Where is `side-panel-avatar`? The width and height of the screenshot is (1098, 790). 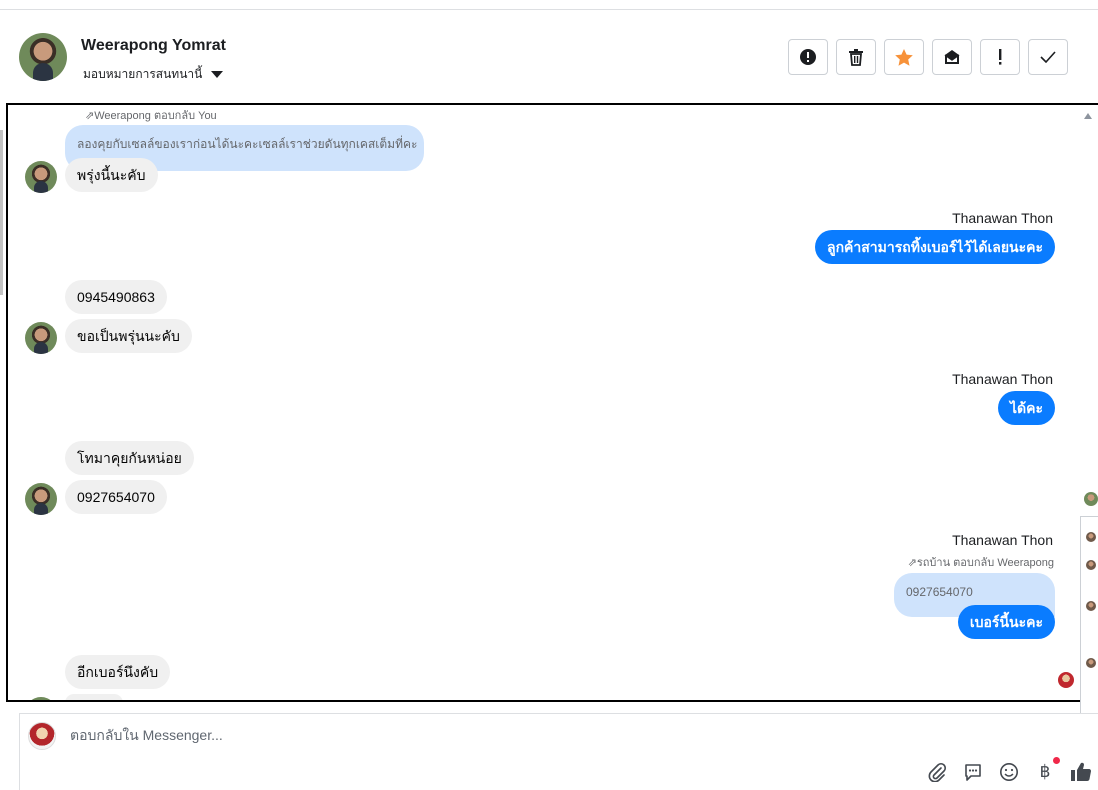
side-panel-avatar is located at coordinates (1091, 499).